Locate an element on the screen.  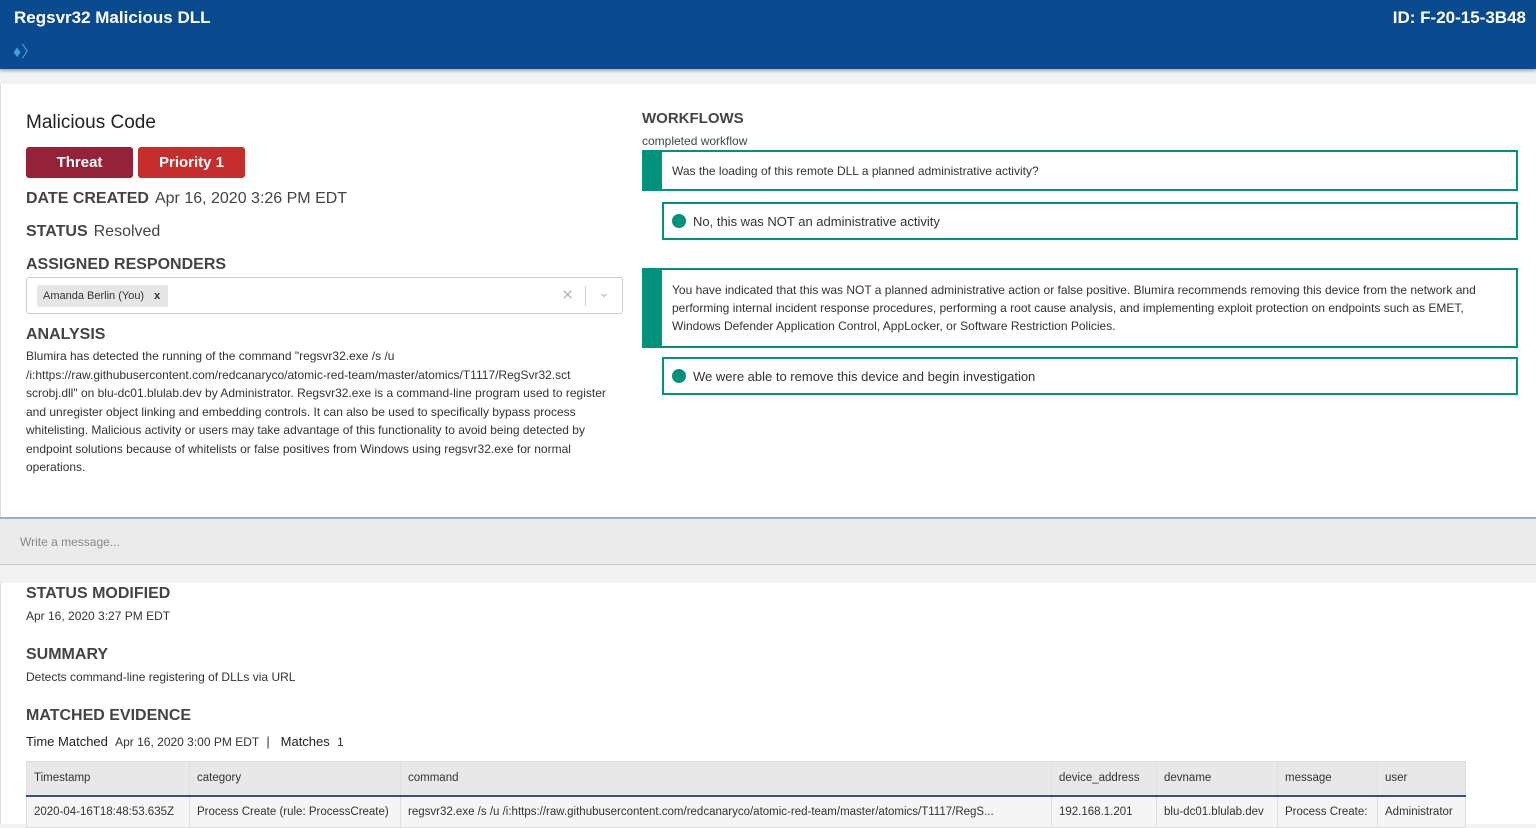
finding-id: ID: F-20-15-3B48 is located at coordinates (1459, 17).